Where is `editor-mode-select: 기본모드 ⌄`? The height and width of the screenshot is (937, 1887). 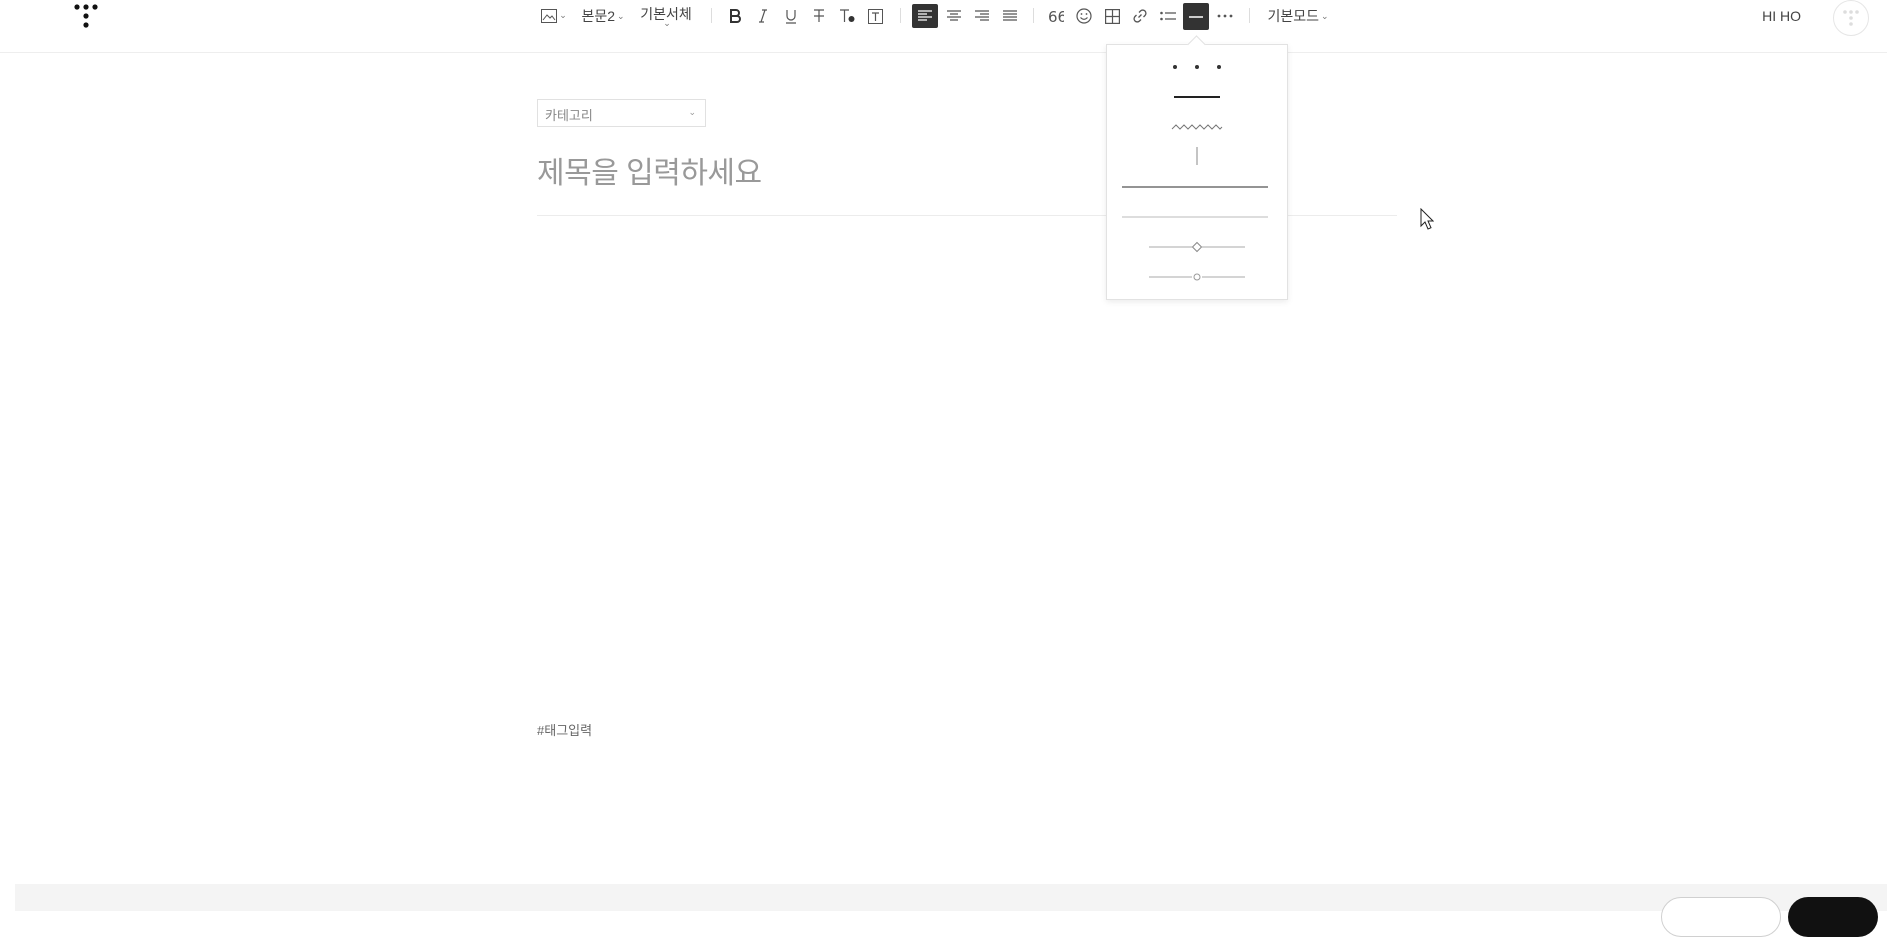
editor-mode-select: 기본모드 ⌄ is located at coordinates (1298, 16).